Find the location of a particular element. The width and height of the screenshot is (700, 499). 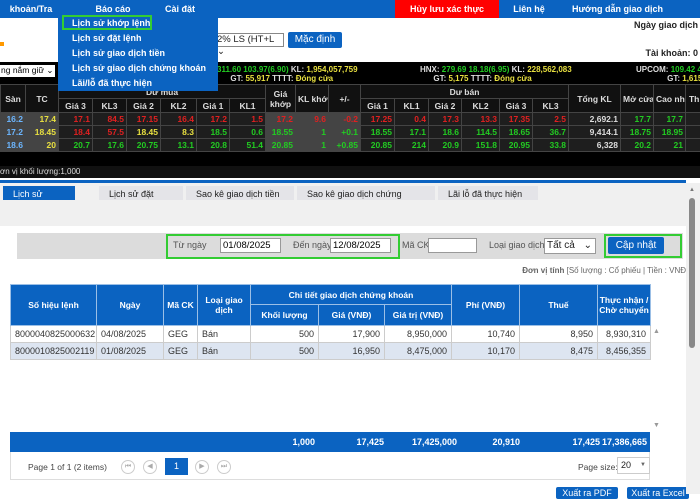

account-label: Tài khoản: 0 is located at coordinates (671, 53).